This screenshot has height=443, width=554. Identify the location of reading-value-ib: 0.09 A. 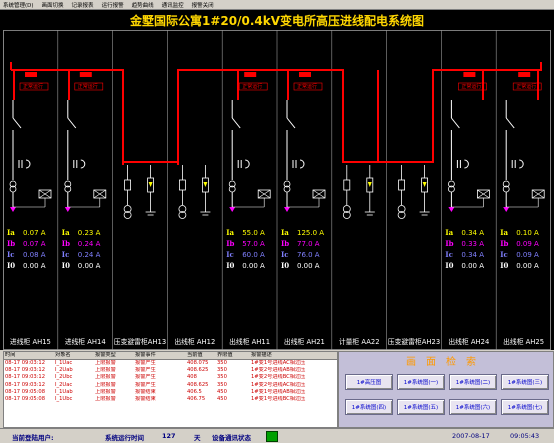
(527, 244).